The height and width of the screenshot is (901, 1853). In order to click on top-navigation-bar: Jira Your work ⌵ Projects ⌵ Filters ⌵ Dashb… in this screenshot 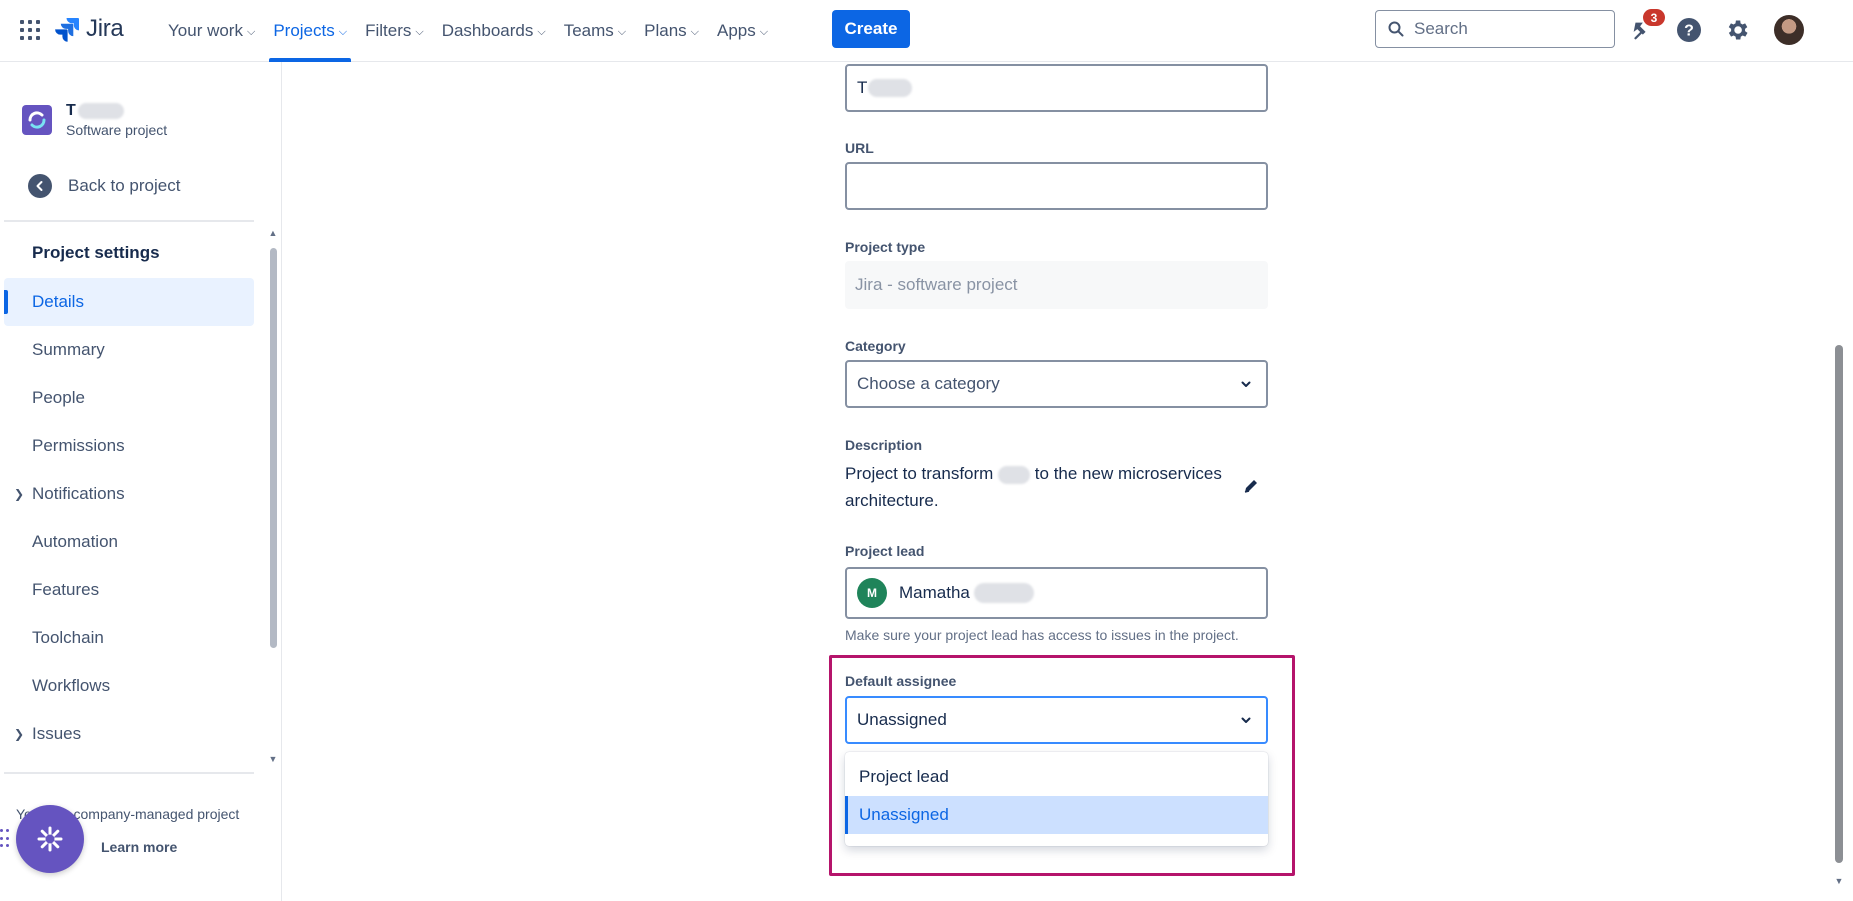, I will do `click(926, 31)`.